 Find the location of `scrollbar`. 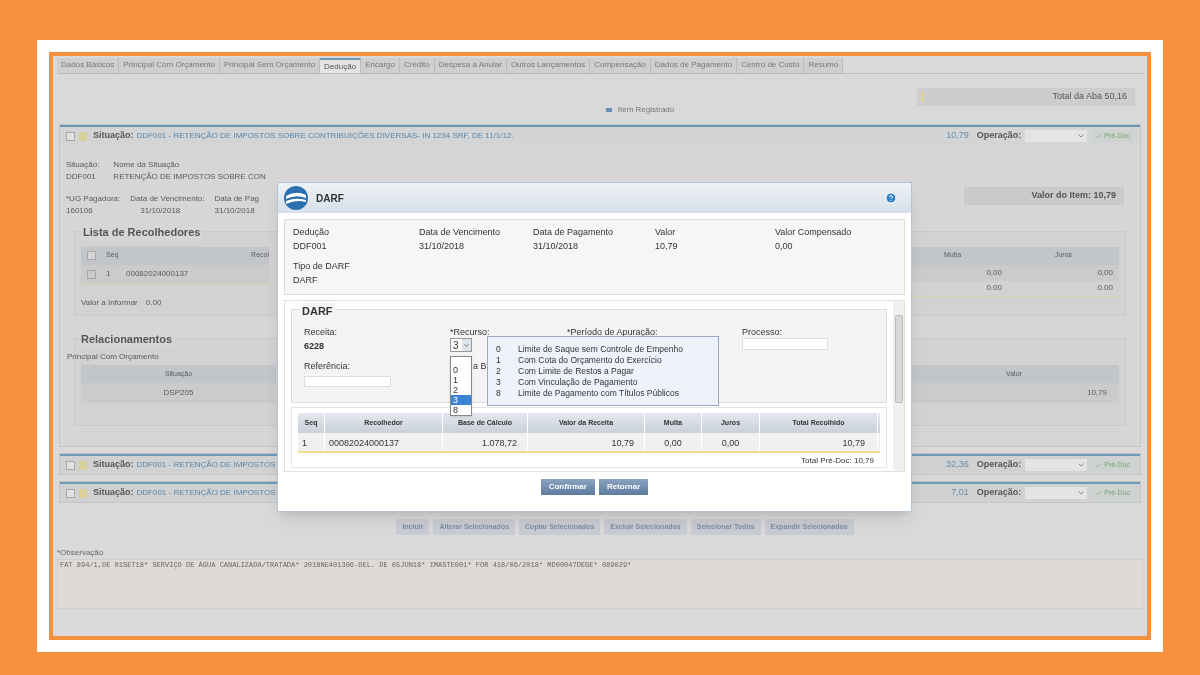

scrollbar is located at coordinates (898, 386).